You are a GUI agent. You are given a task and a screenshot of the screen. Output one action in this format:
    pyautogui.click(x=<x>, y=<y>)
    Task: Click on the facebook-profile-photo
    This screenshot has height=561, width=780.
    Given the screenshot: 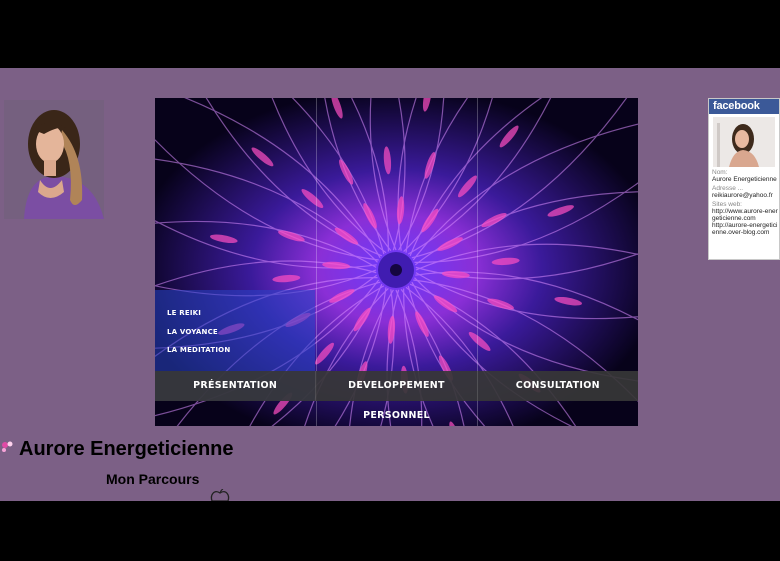 What is the action you would take?
    pyautogui.click(x=744, y=142)
    